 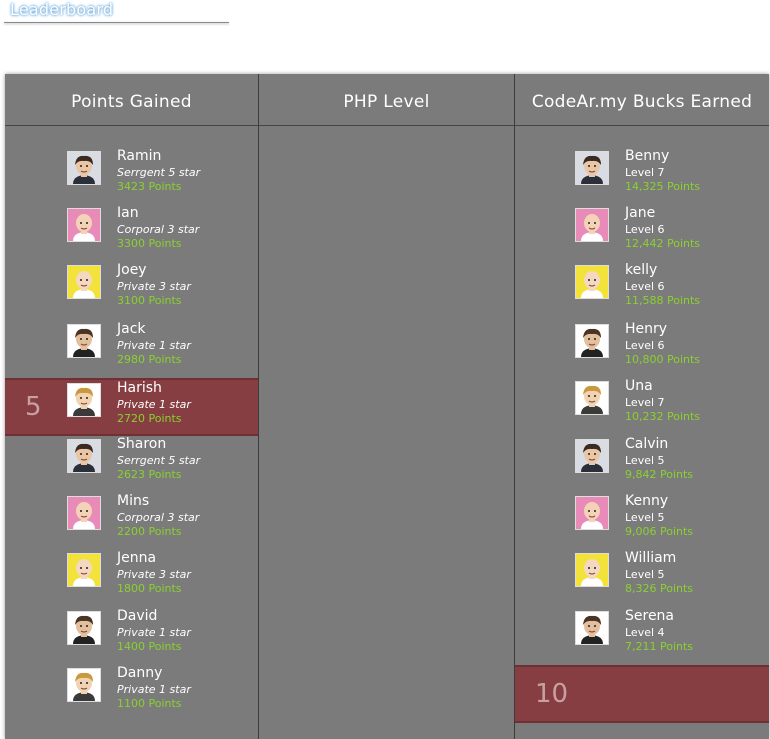 I want to click on player-points: 2980 Points, so click(x=149, y=359).